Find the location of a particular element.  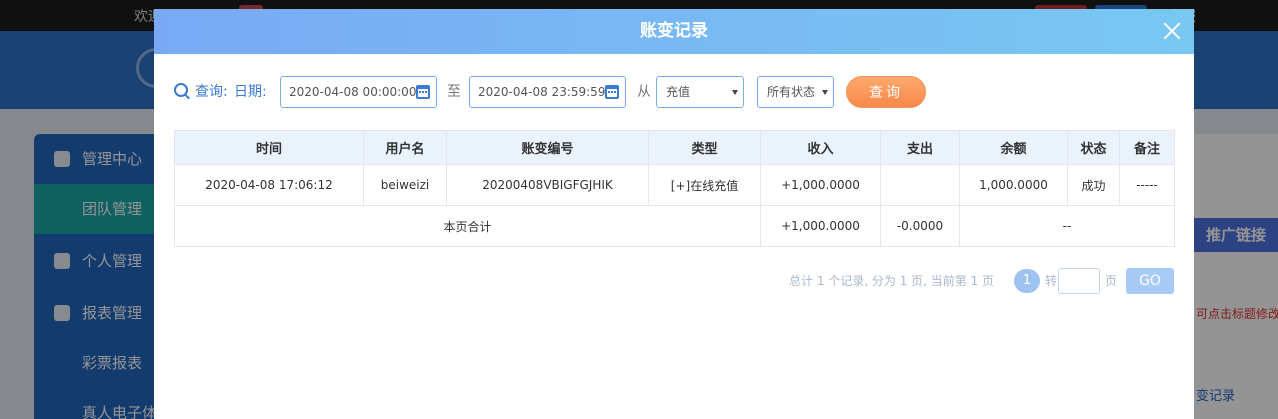

summary-income: +1,000.0000 is located at coordinates (820, 226).